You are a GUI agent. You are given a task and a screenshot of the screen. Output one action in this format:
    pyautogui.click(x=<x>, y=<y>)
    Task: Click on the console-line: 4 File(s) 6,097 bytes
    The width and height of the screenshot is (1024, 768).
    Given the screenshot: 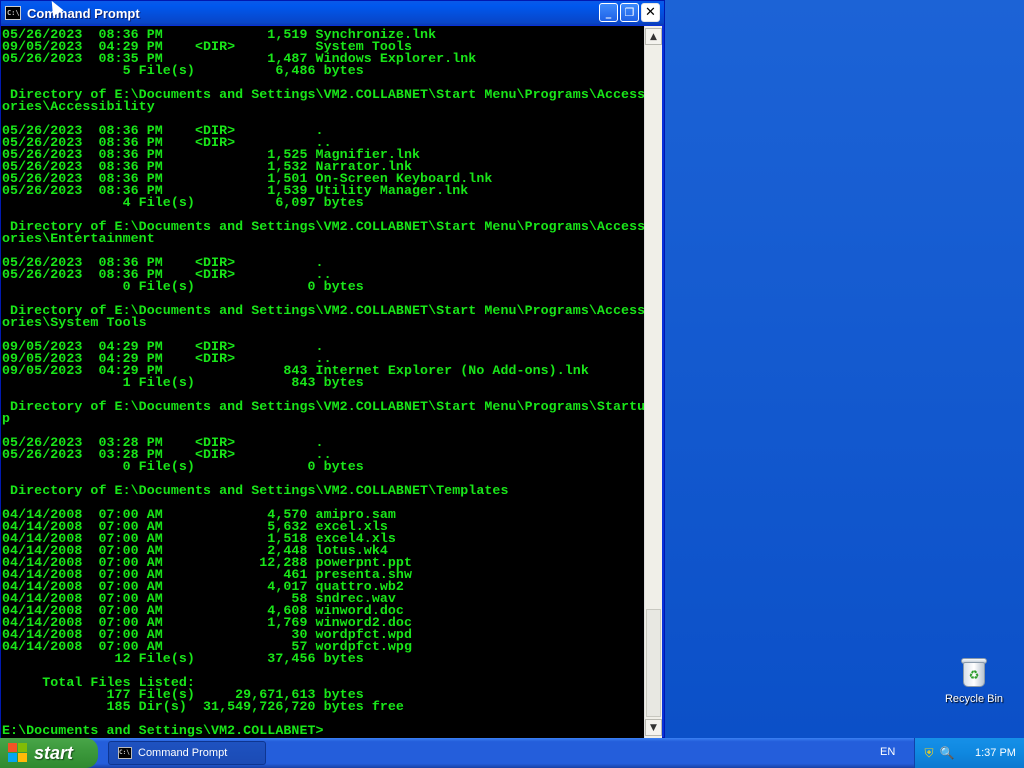 What is the action you would take?
    pyautogui.click(x=183, y=202)
    